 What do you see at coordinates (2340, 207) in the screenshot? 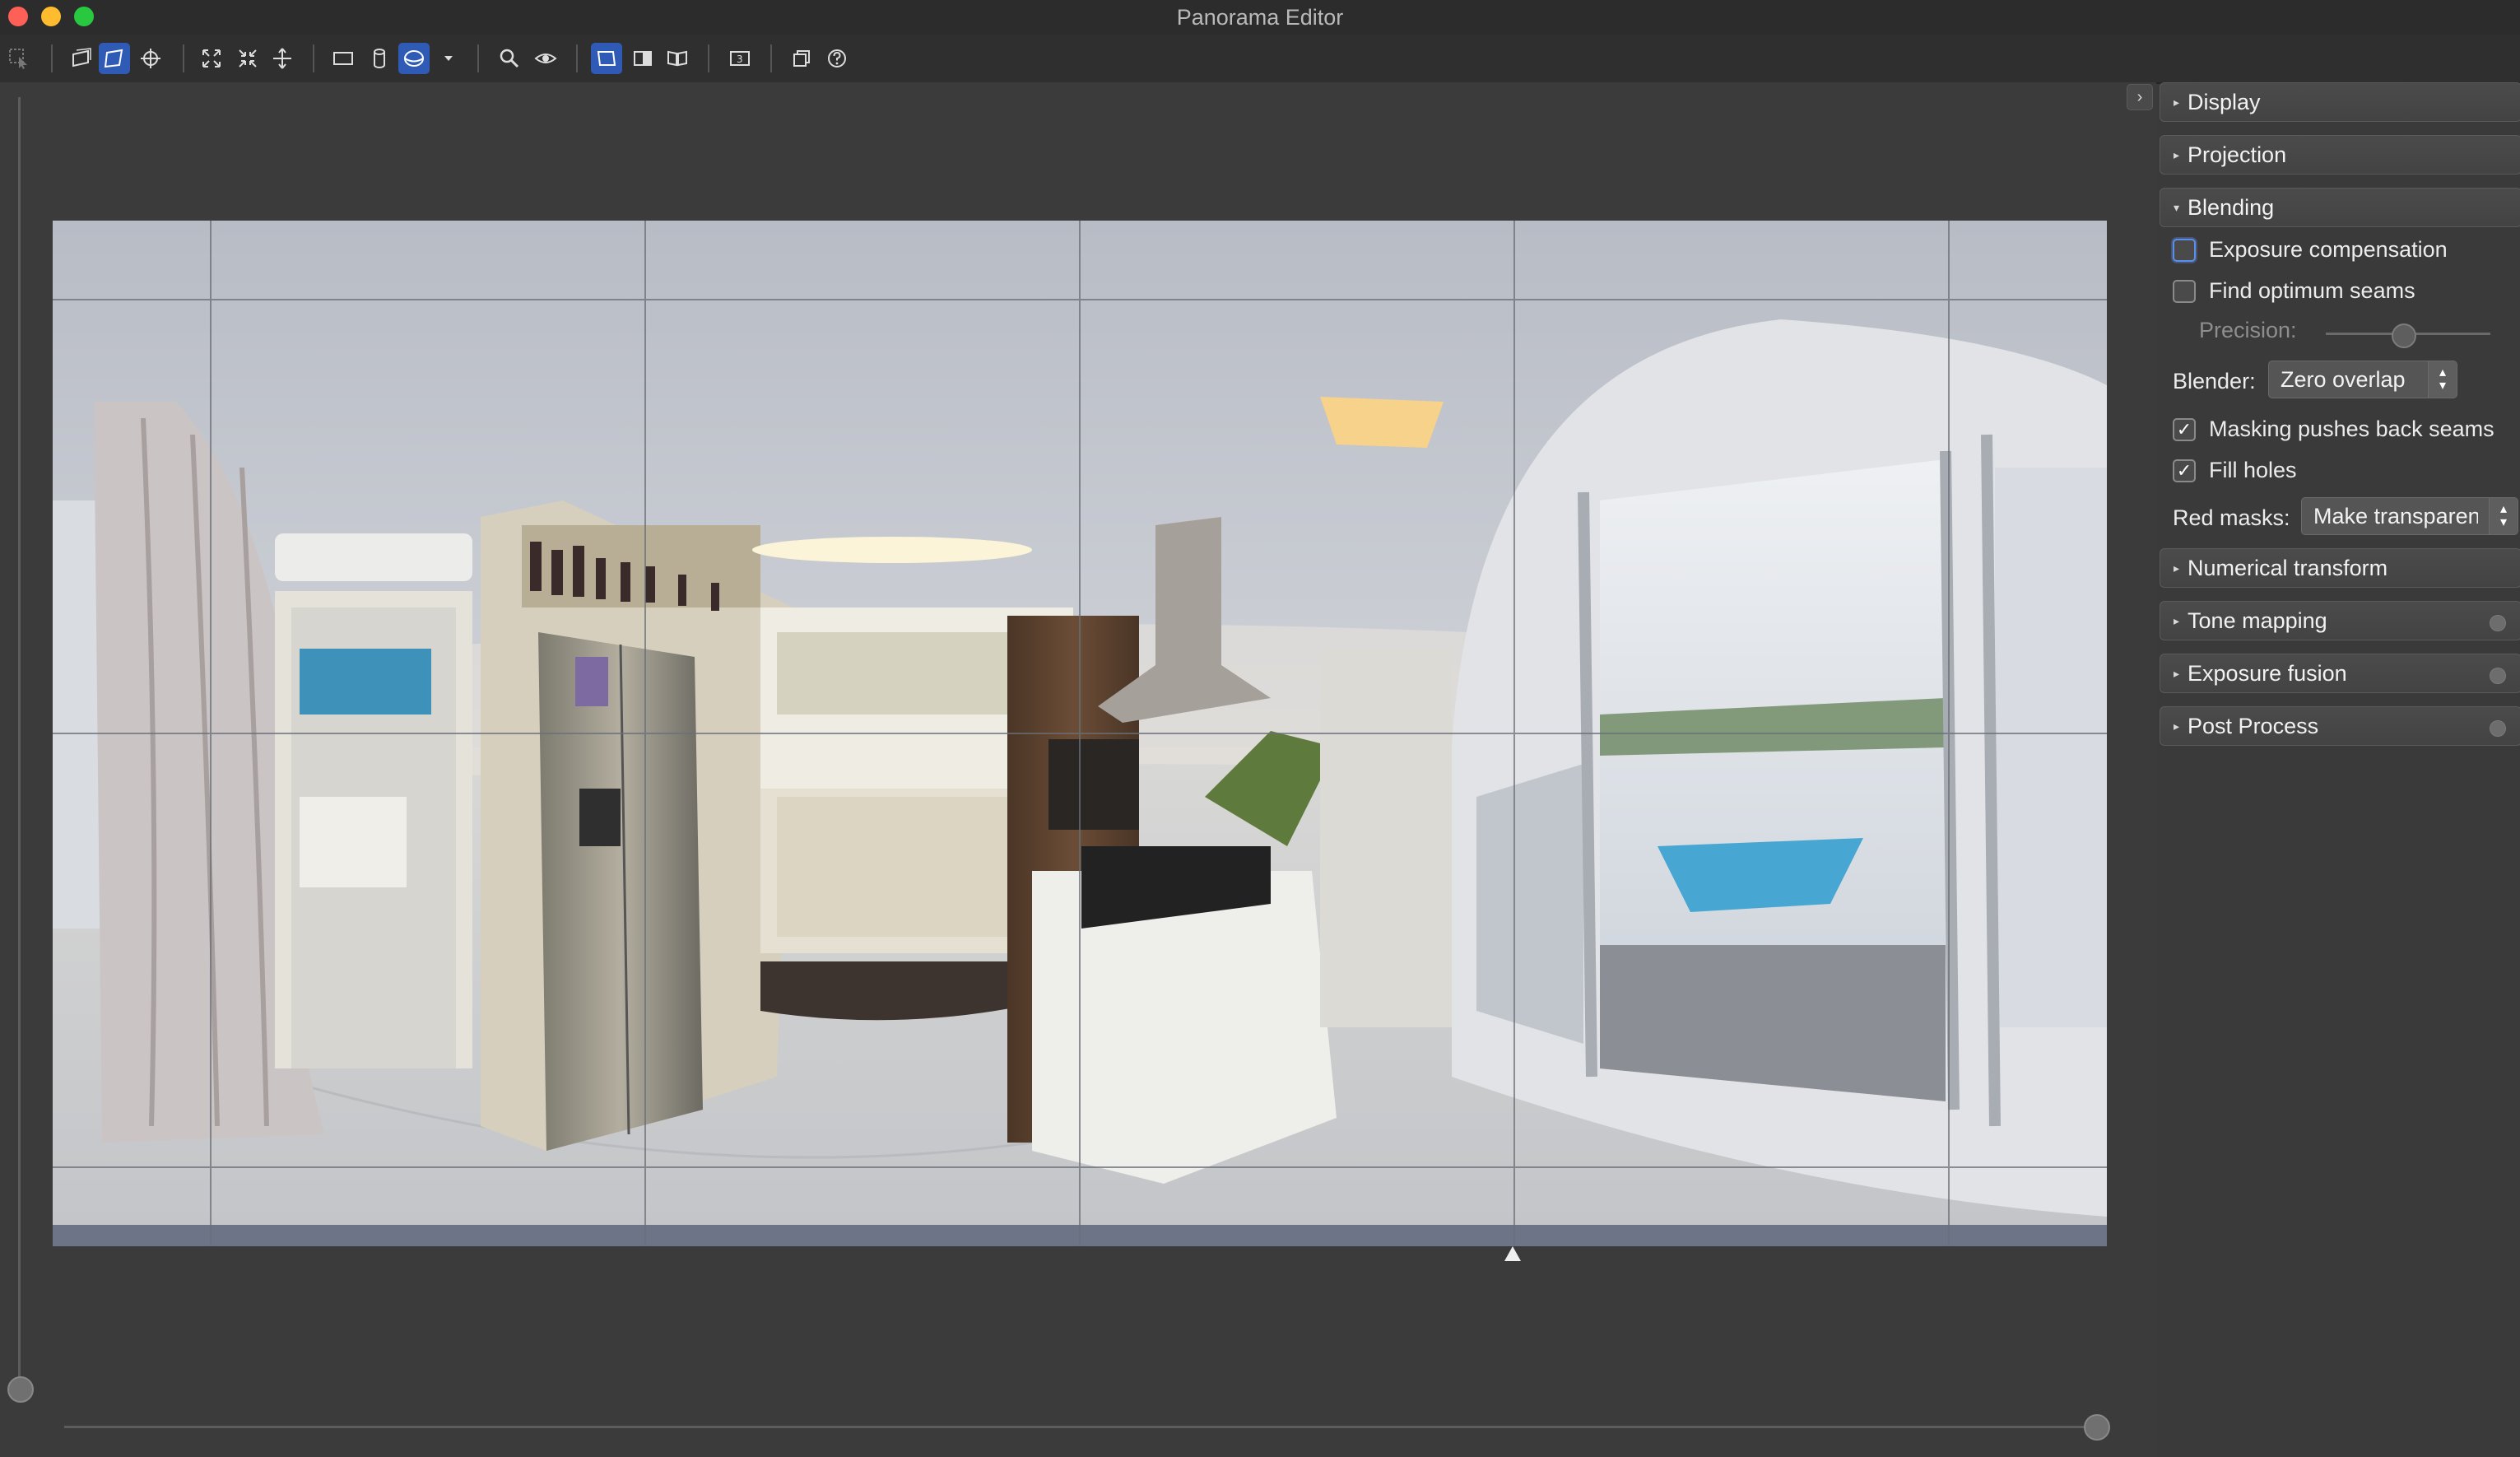
I see `section-blending: ▾ Blending` at bounding box center [2340, 207].